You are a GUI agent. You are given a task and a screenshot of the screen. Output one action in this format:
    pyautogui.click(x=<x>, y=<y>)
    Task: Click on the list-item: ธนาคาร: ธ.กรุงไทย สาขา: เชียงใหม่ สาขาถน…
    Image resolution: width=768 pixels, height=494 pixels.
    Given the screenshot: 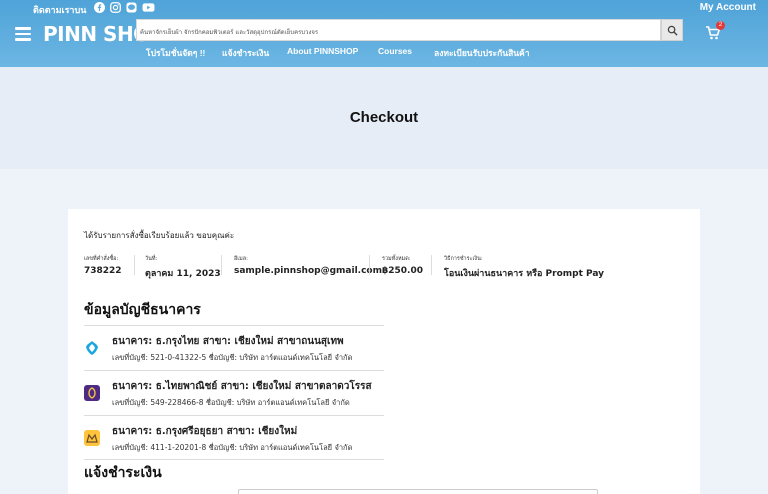 What is the action you would take?
    pyautogui.click(x=234, y=347)
    